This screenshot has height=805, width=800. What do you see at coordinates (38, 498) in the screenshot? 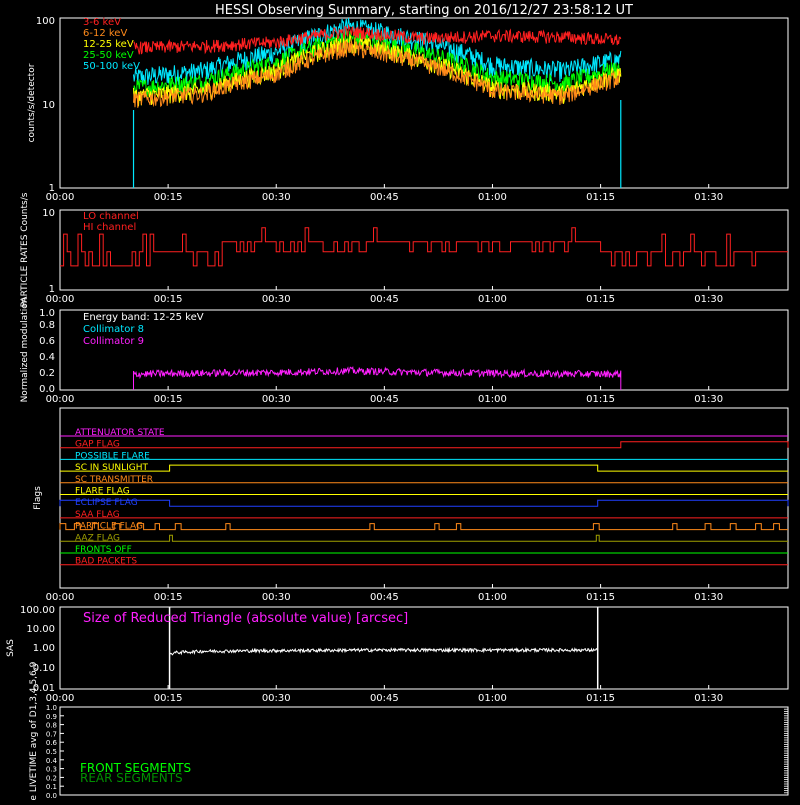
I see `flags-ylabel: Flags` at bounding box center [38, 498].